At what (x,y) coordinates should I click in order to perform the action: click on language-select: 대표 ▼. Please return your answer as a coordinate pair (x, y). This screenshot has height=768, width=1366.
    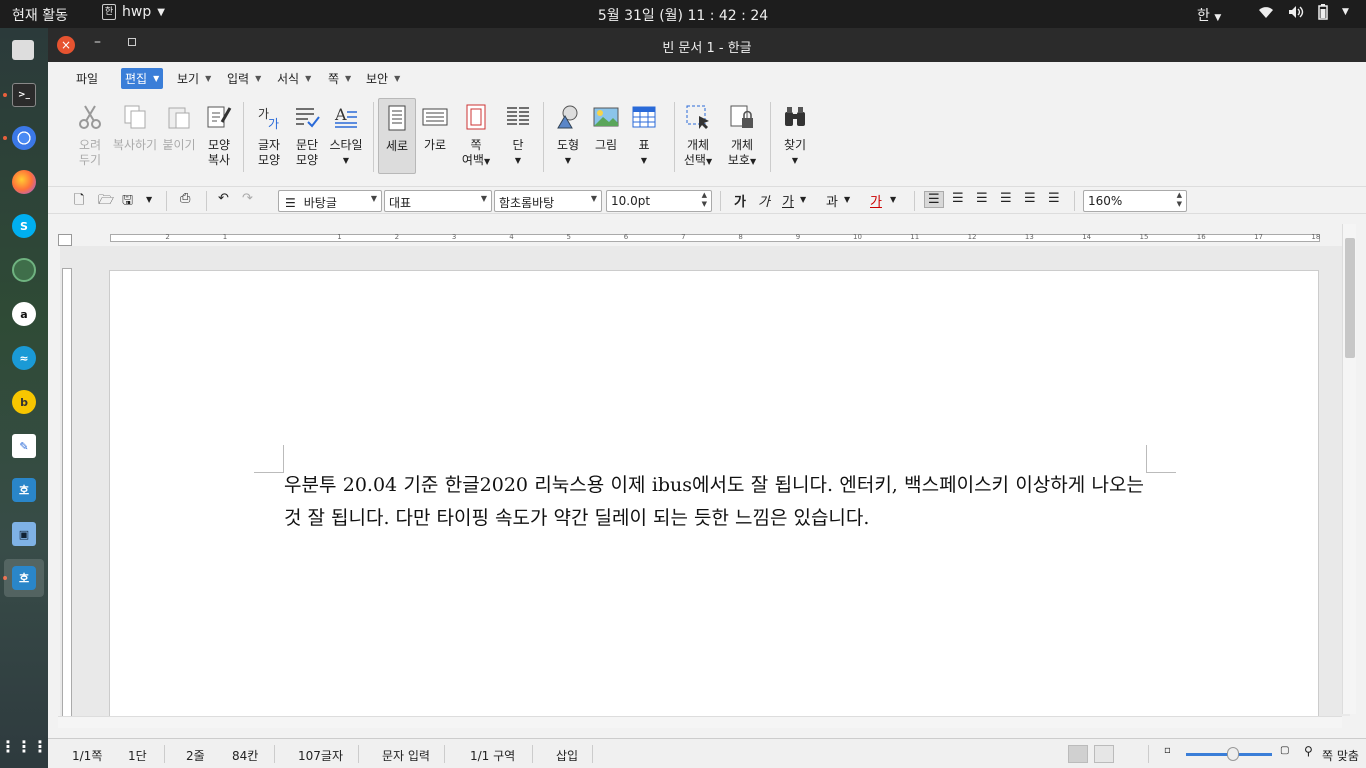
    Looking at the image, I should click on (438, 201).